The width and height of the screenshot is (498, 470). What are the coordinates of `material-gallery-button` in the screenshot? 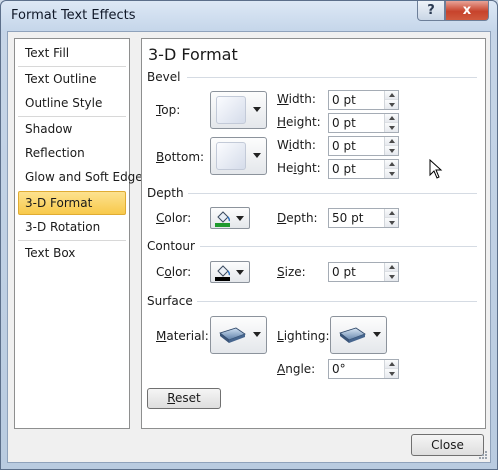 It's located at (238, 335).